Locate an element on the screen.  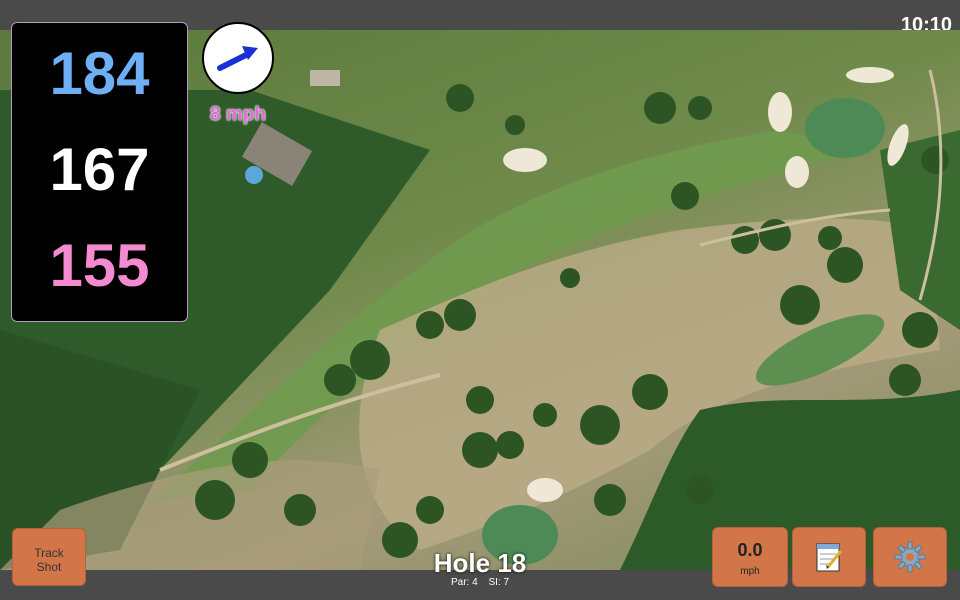
notepad-icon is located at coordinates (829, 557).